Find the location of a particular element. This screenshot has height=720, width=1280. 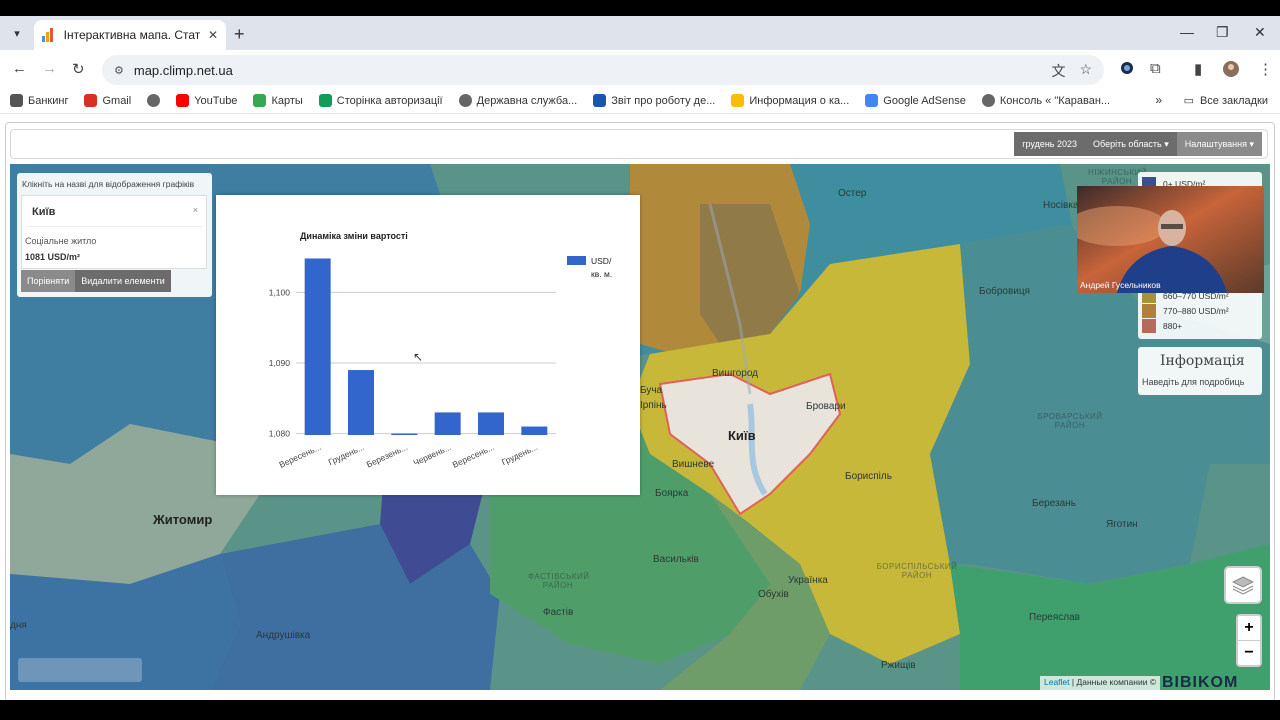

housing-type: Соціальне житло is located at coordinates (61, 241).